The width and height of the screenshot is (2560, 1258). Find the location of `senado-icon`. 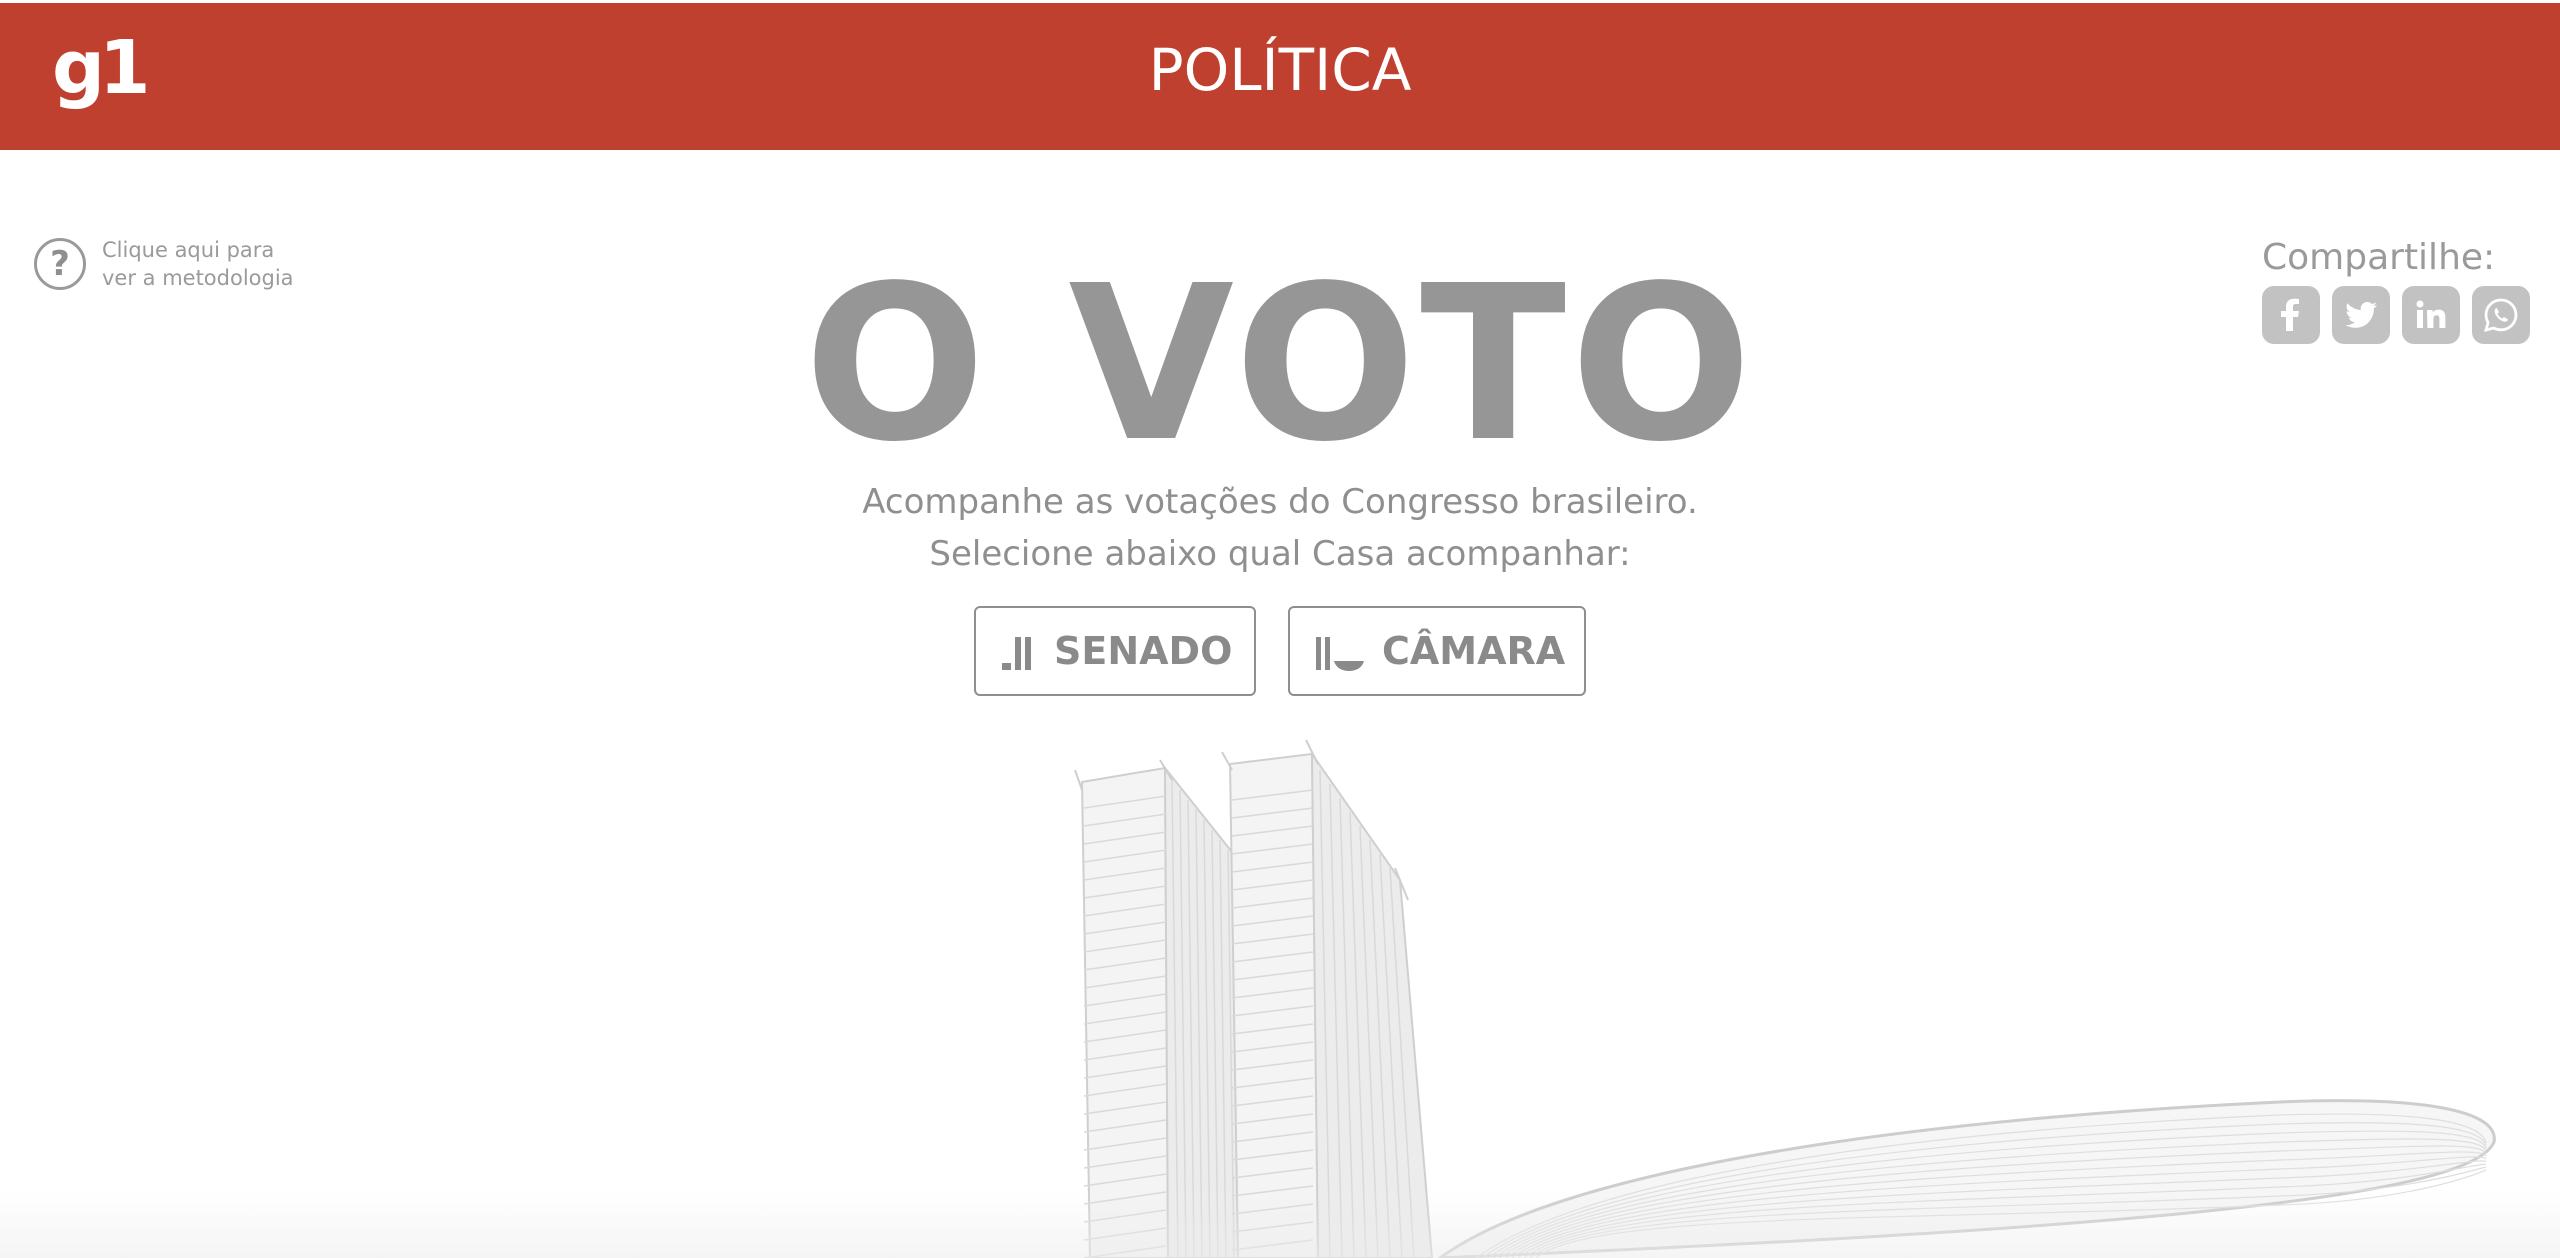

senado-icon is located at coordinates (1019, 651).